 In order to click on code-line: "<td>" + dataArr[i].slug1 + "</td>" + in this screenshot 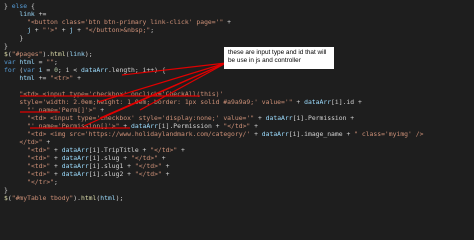, I will do `click(86, 166)`.